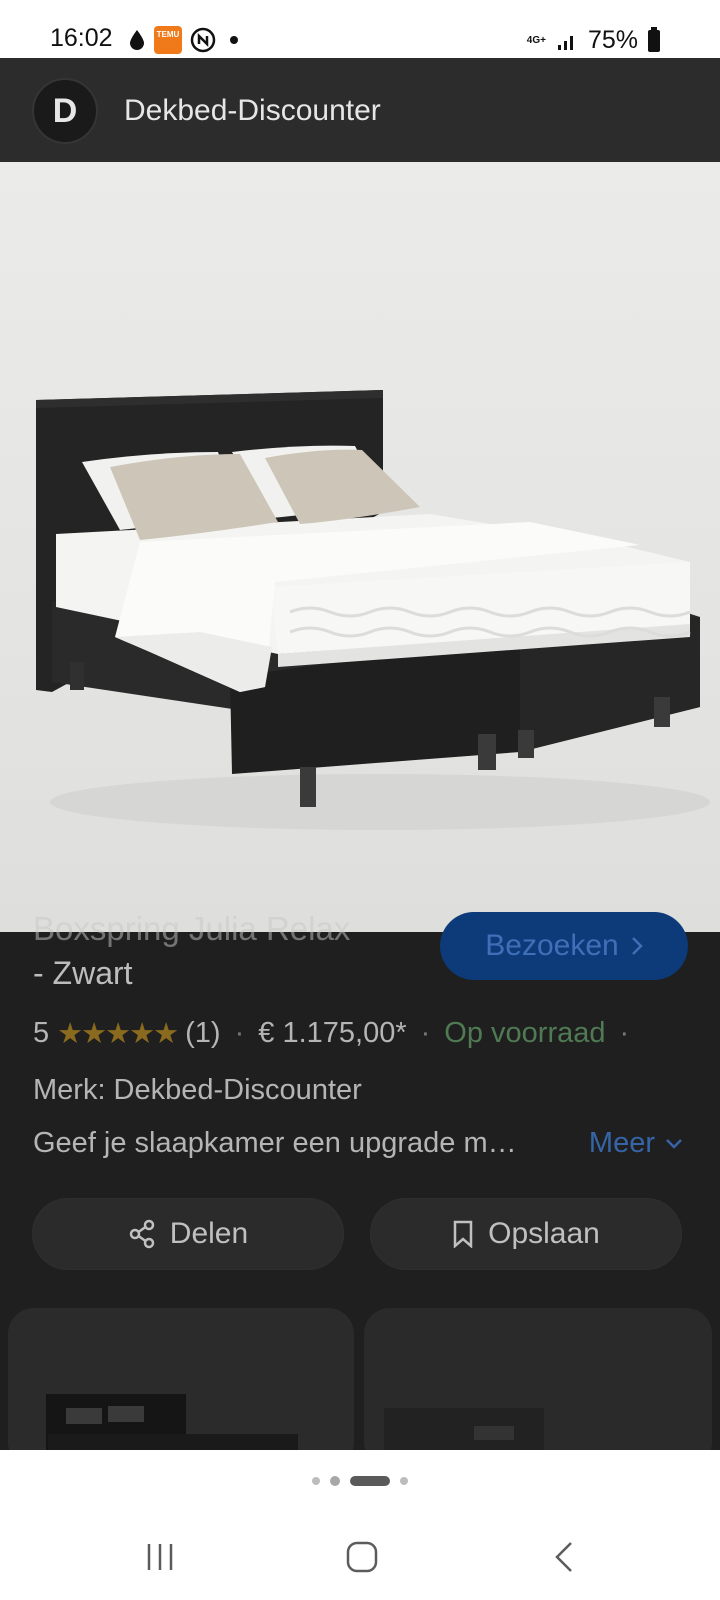 The image size is (720, 1600). I want to click on site-logo: D, so click(65, 111).